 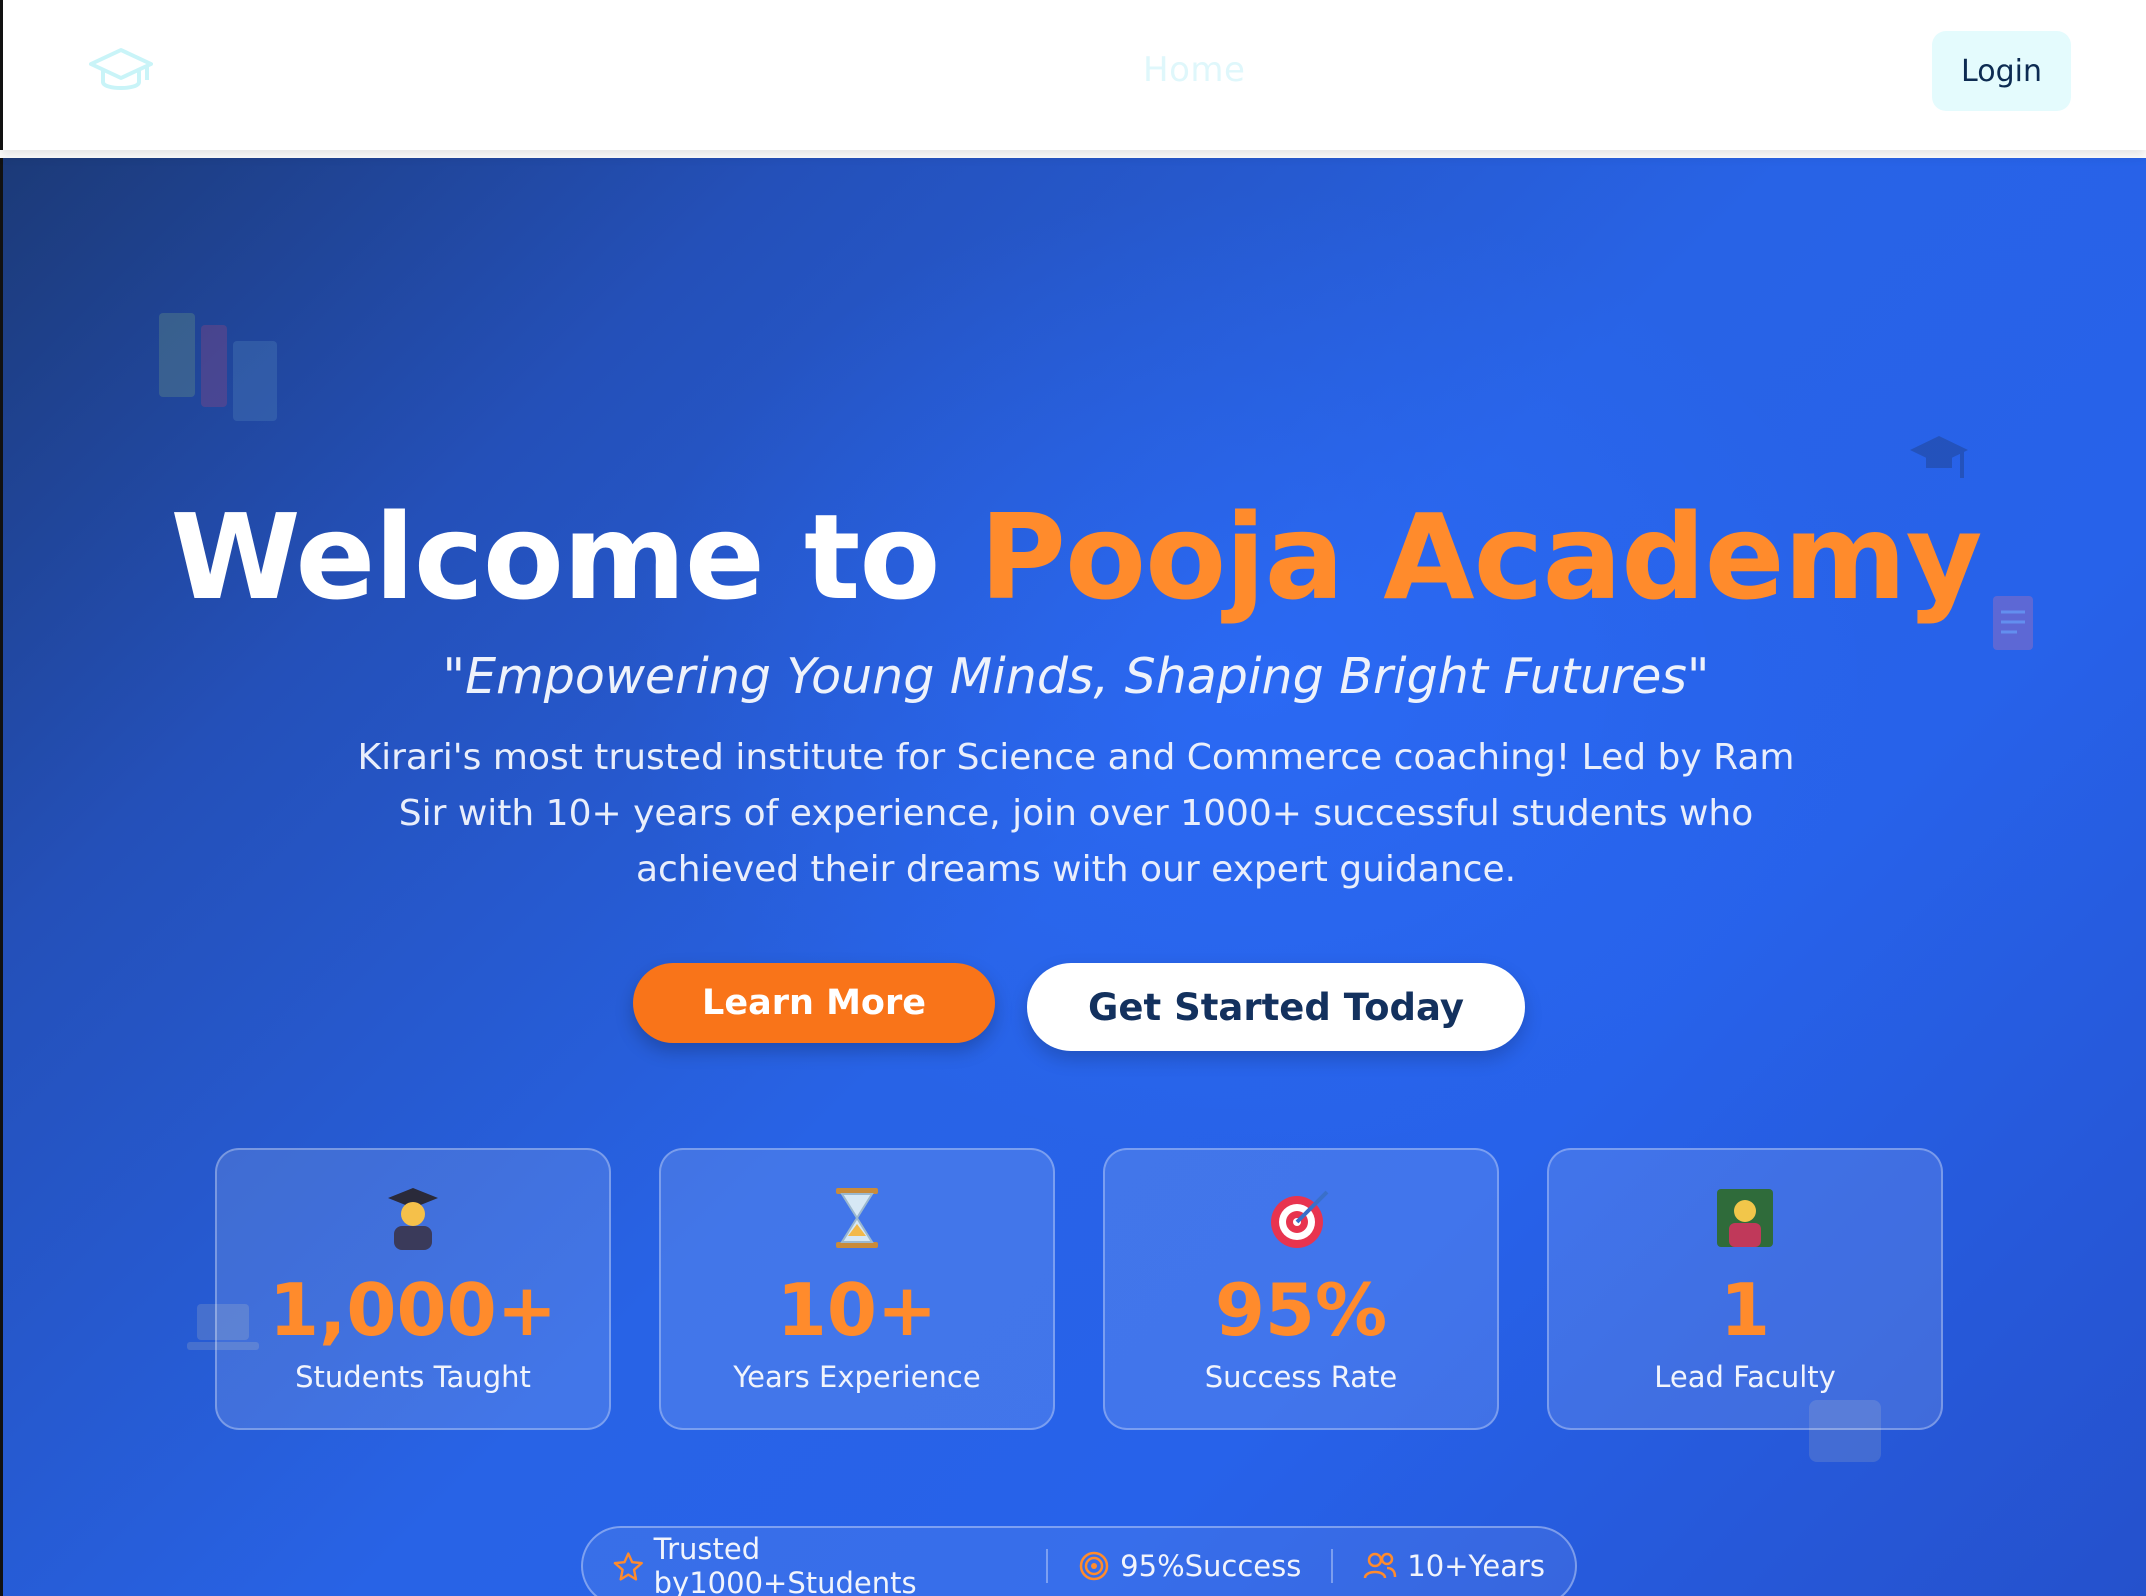 I want to click on stat-value: 10+, so click(x=857, y=1310).